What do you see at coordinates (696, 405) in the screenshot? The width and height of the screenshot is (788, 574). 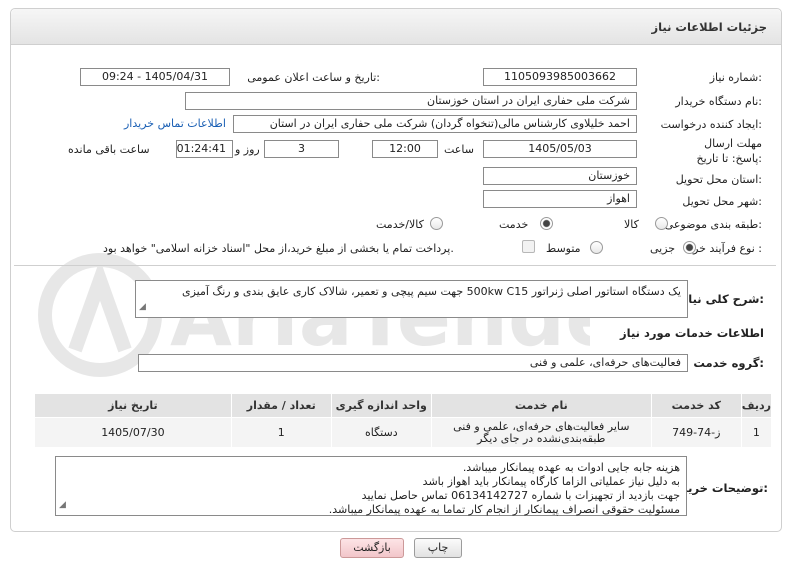 I see `col-code: کد خدمت` at bounding box center [696, 405].